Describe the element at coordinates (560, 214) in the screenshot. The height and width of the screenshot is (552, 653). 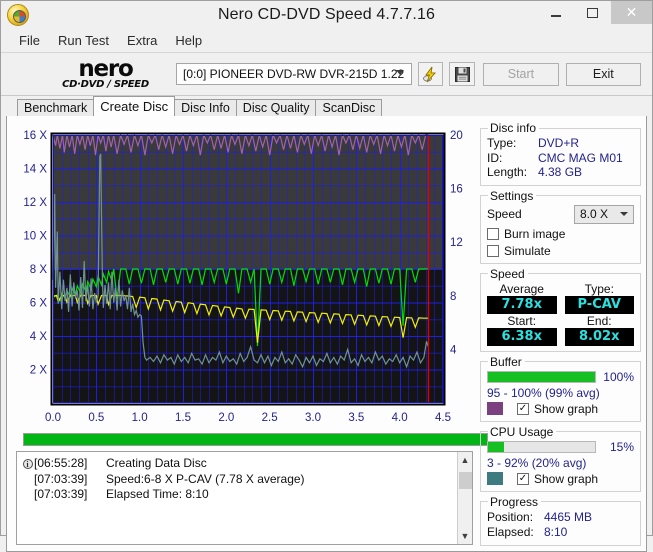
I see `speed-setting-row: Speed 8.0 X` at that location.